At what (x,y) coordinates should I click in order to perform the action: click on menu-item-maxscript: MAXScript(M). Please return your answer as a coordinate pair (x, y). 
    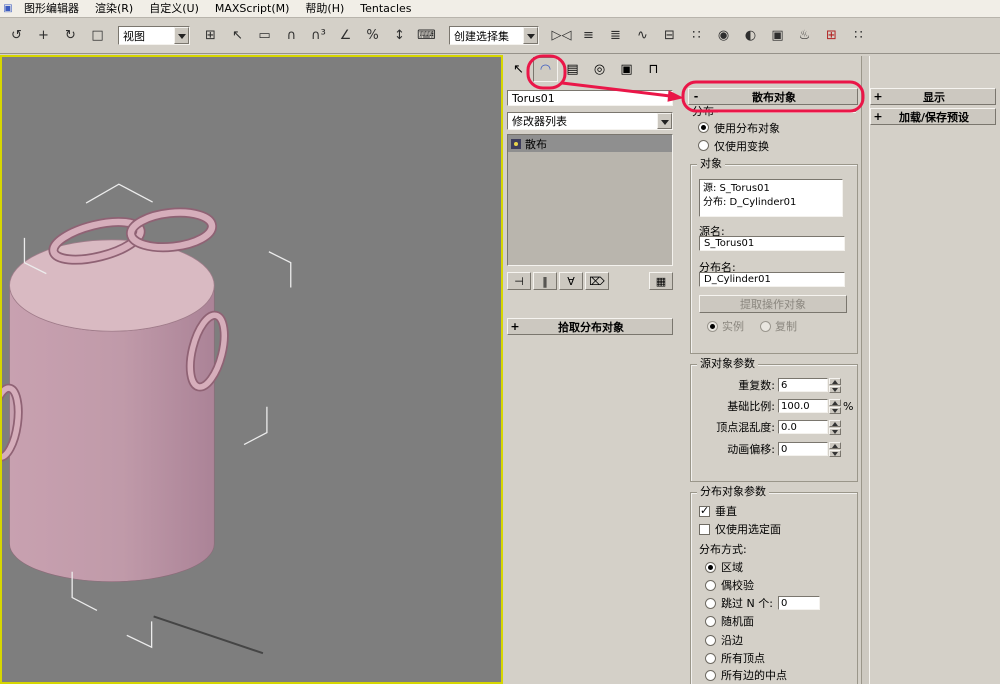
    Looking at the image, I should click on (252, 9).